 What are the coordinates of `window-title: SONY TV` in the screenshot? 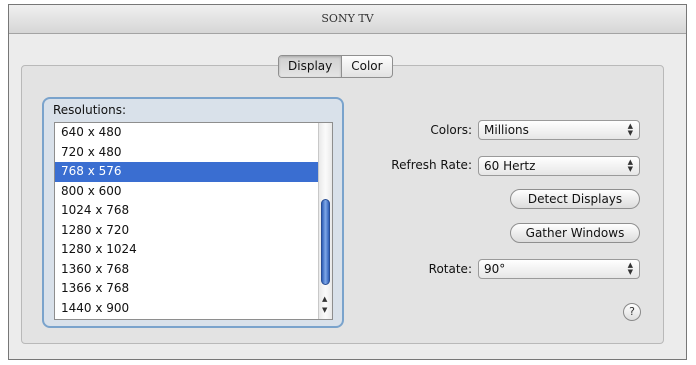 It's located at (347, 18).